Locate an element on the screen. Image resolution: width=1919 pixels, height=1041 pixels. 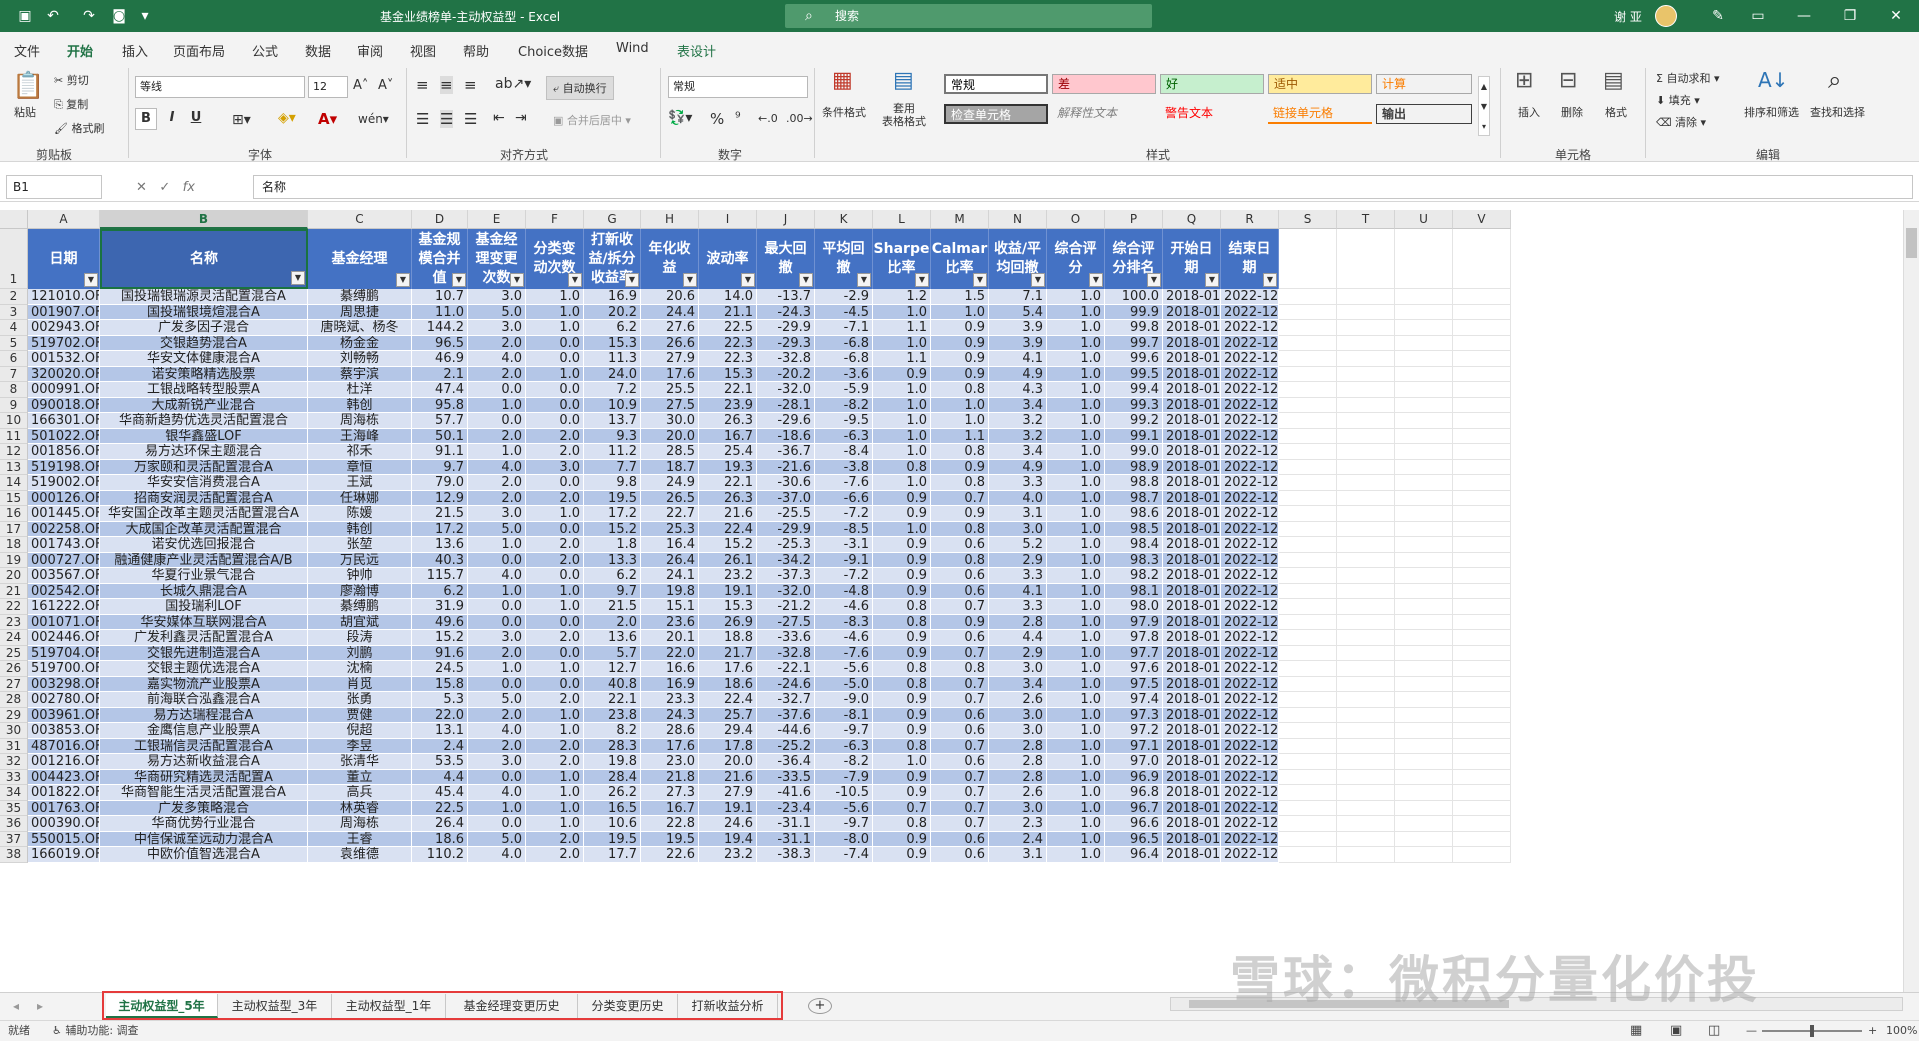
table-cell: 长城久鼎混合A is located at coordinates (204, 591).